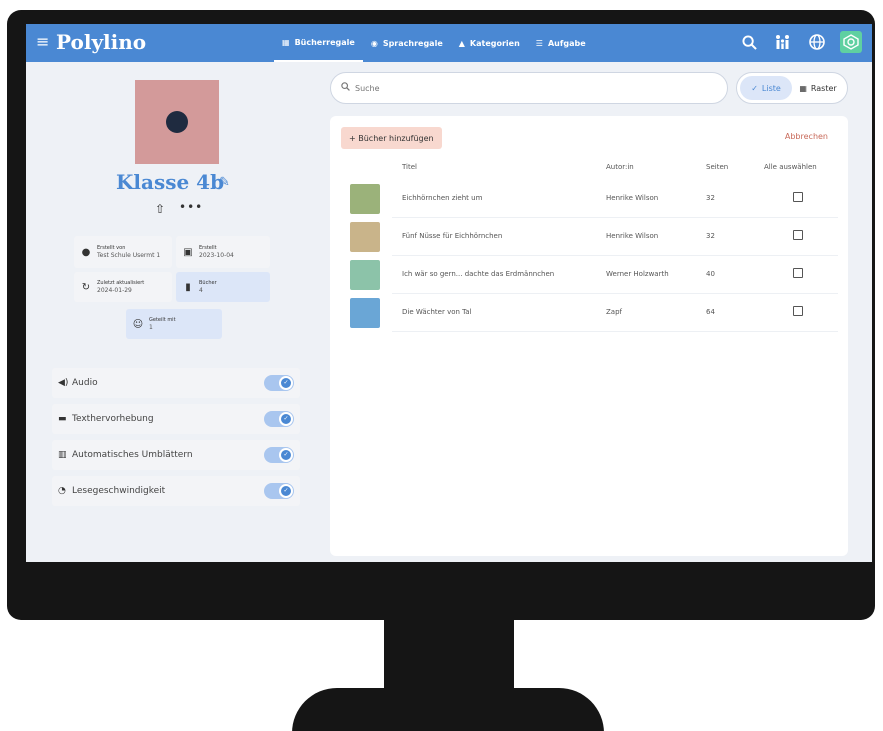 This screenshot has width=883, height=731. I want to click on language-globe-icon, so click(817, 42).